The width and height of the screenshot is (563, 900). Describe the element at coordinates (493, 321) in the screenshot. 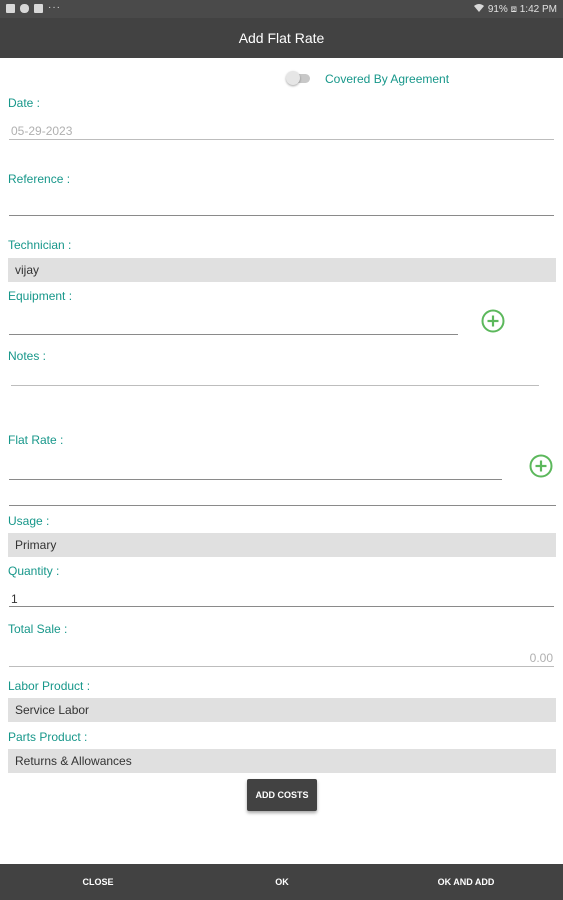

I see `add-equipment-plus-icon` at that location.